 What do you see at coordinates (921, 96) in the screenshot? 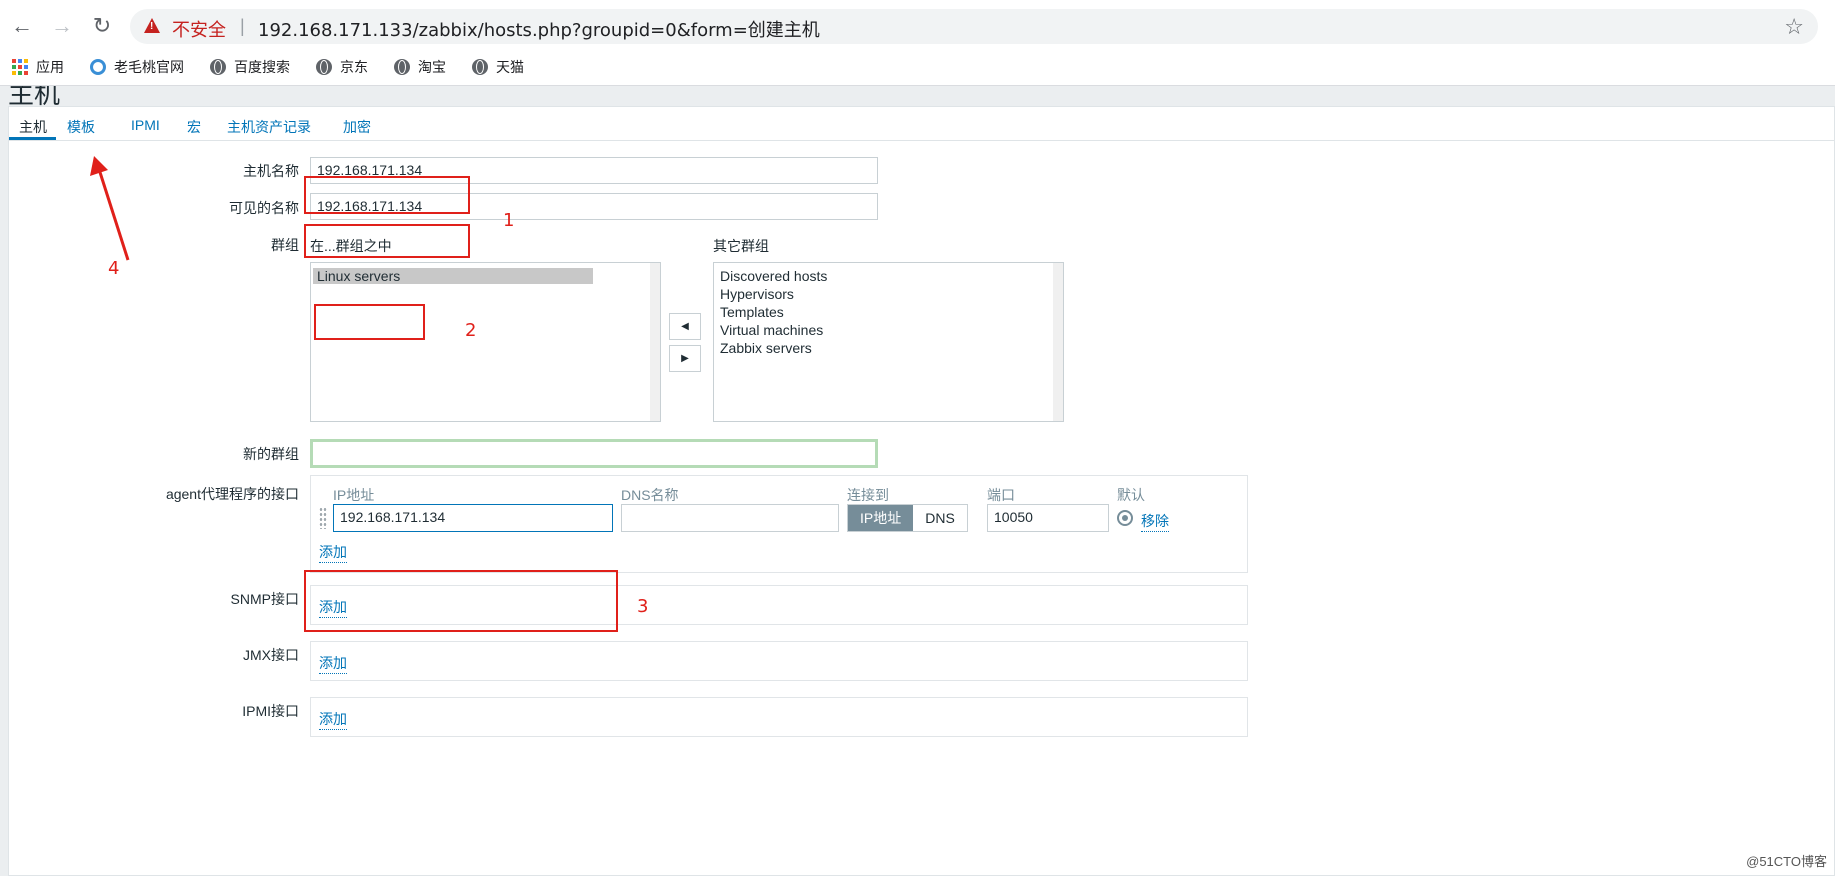
I see `page-heading-strip: 主机` at bounding box center [921, 96].